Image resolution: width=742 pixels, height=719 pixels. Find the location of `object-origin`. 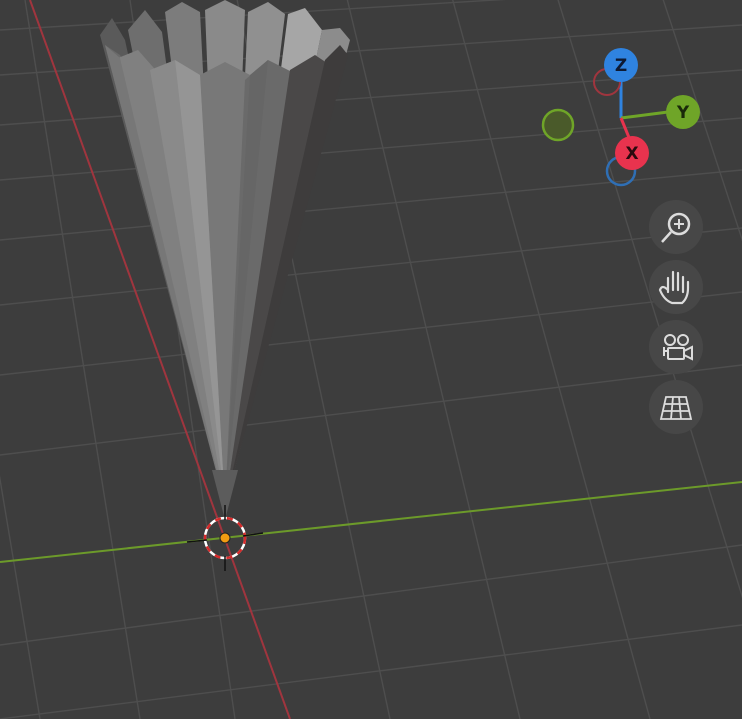

object-origin is located at coordinates (225, 538).